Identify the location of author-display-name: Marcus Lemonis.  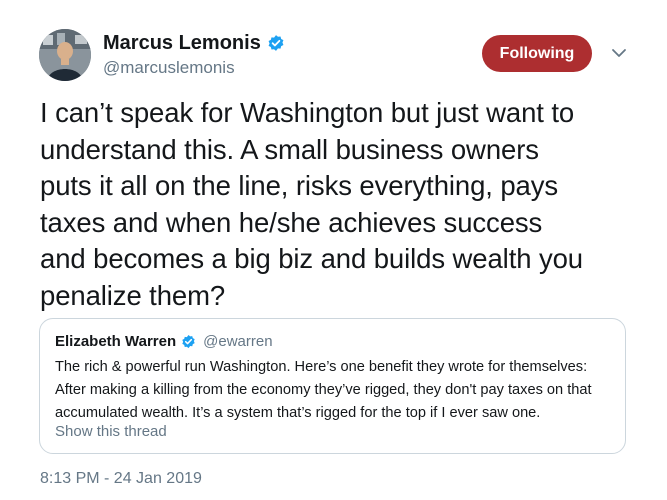
(182, 43).